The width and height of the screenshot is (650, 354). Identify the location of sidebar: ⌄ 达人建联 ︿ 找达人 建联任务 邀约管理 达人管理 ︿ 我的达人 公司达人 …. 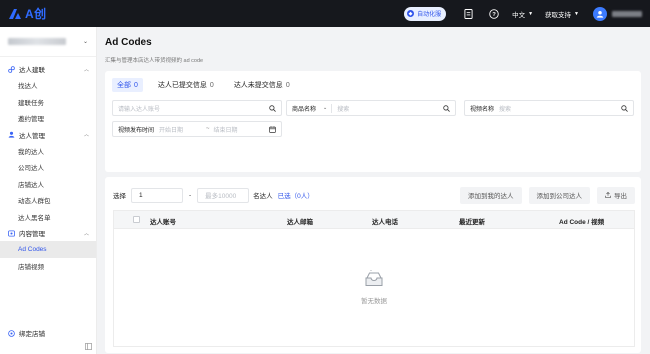
(48, 190).